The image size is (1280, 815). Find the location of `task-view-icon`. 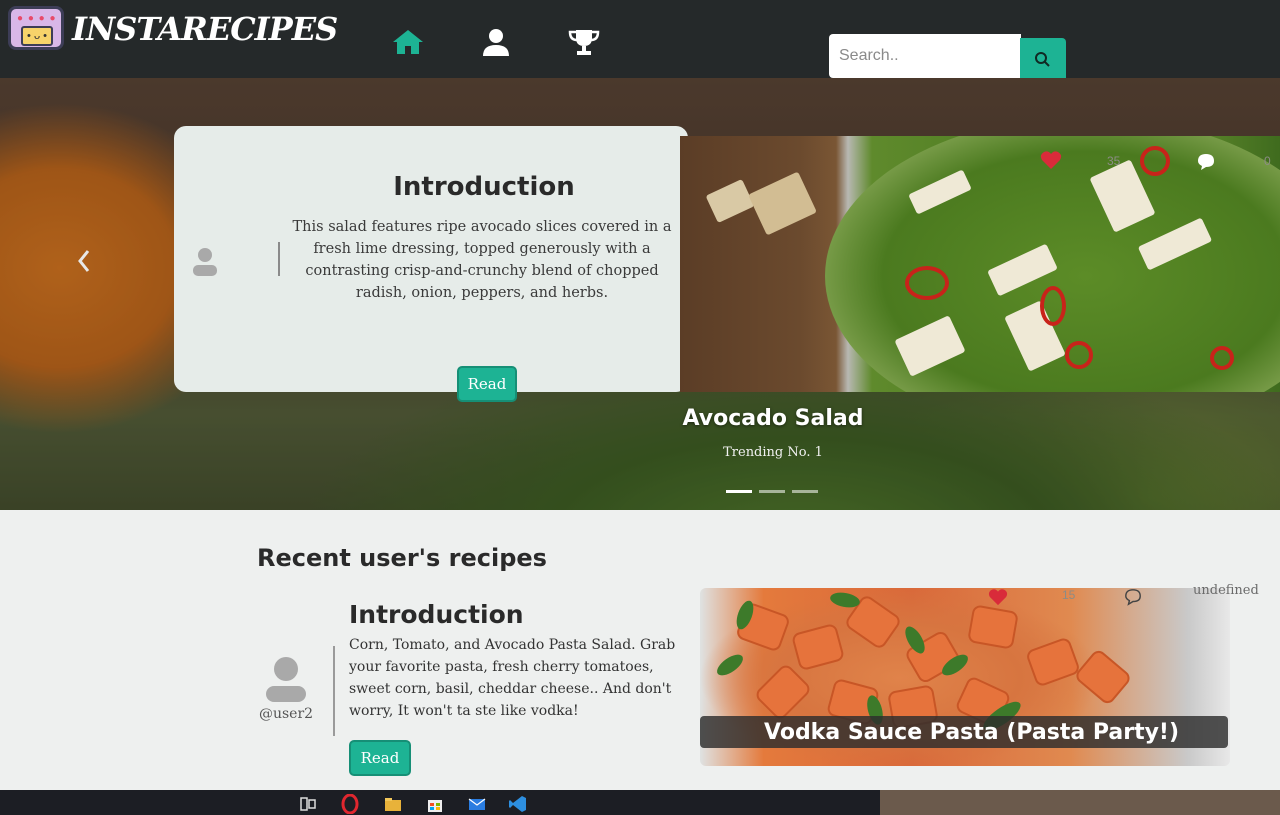

task-view-icon is located at coordinates (308, 804).